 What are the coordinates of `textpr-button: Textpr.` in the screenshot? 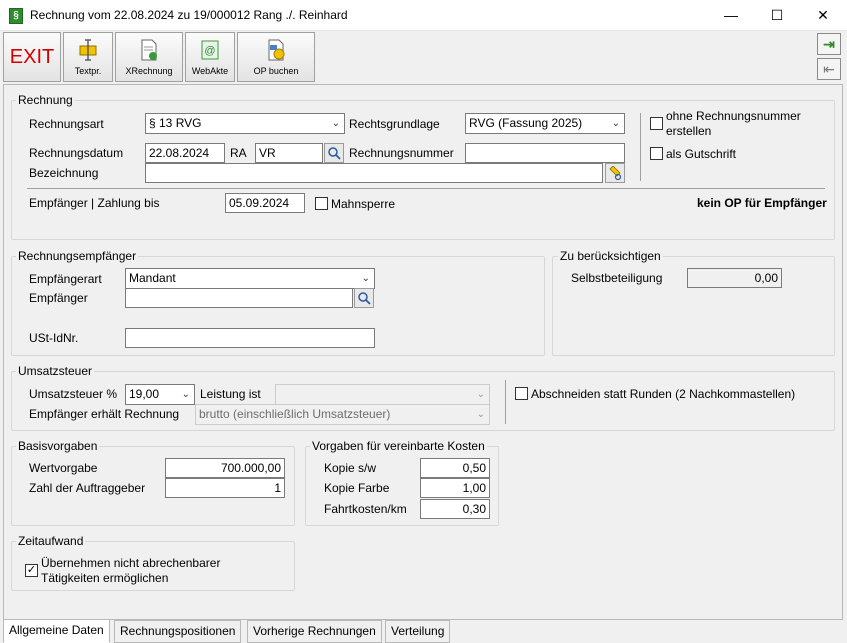 It's located at (88, 57).